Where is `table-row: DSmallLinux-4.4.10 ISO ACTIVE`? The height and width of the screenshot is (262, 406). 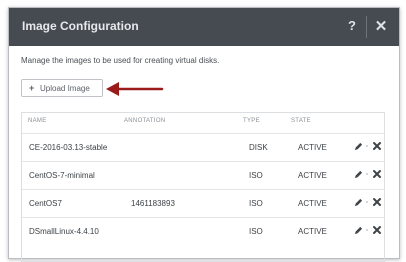 table-row: DSmallLinux-4.4.10 ISO ACTIVE is located at coordinates (203, 231).